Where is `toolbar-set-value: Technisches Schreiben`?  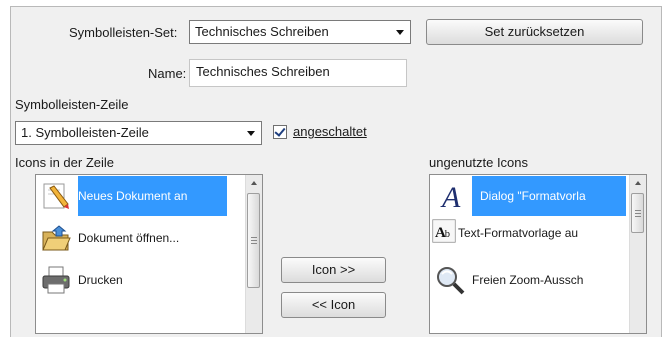 toolbar-set-value: Technisches Schreiben is located at coordinates (262, 31).